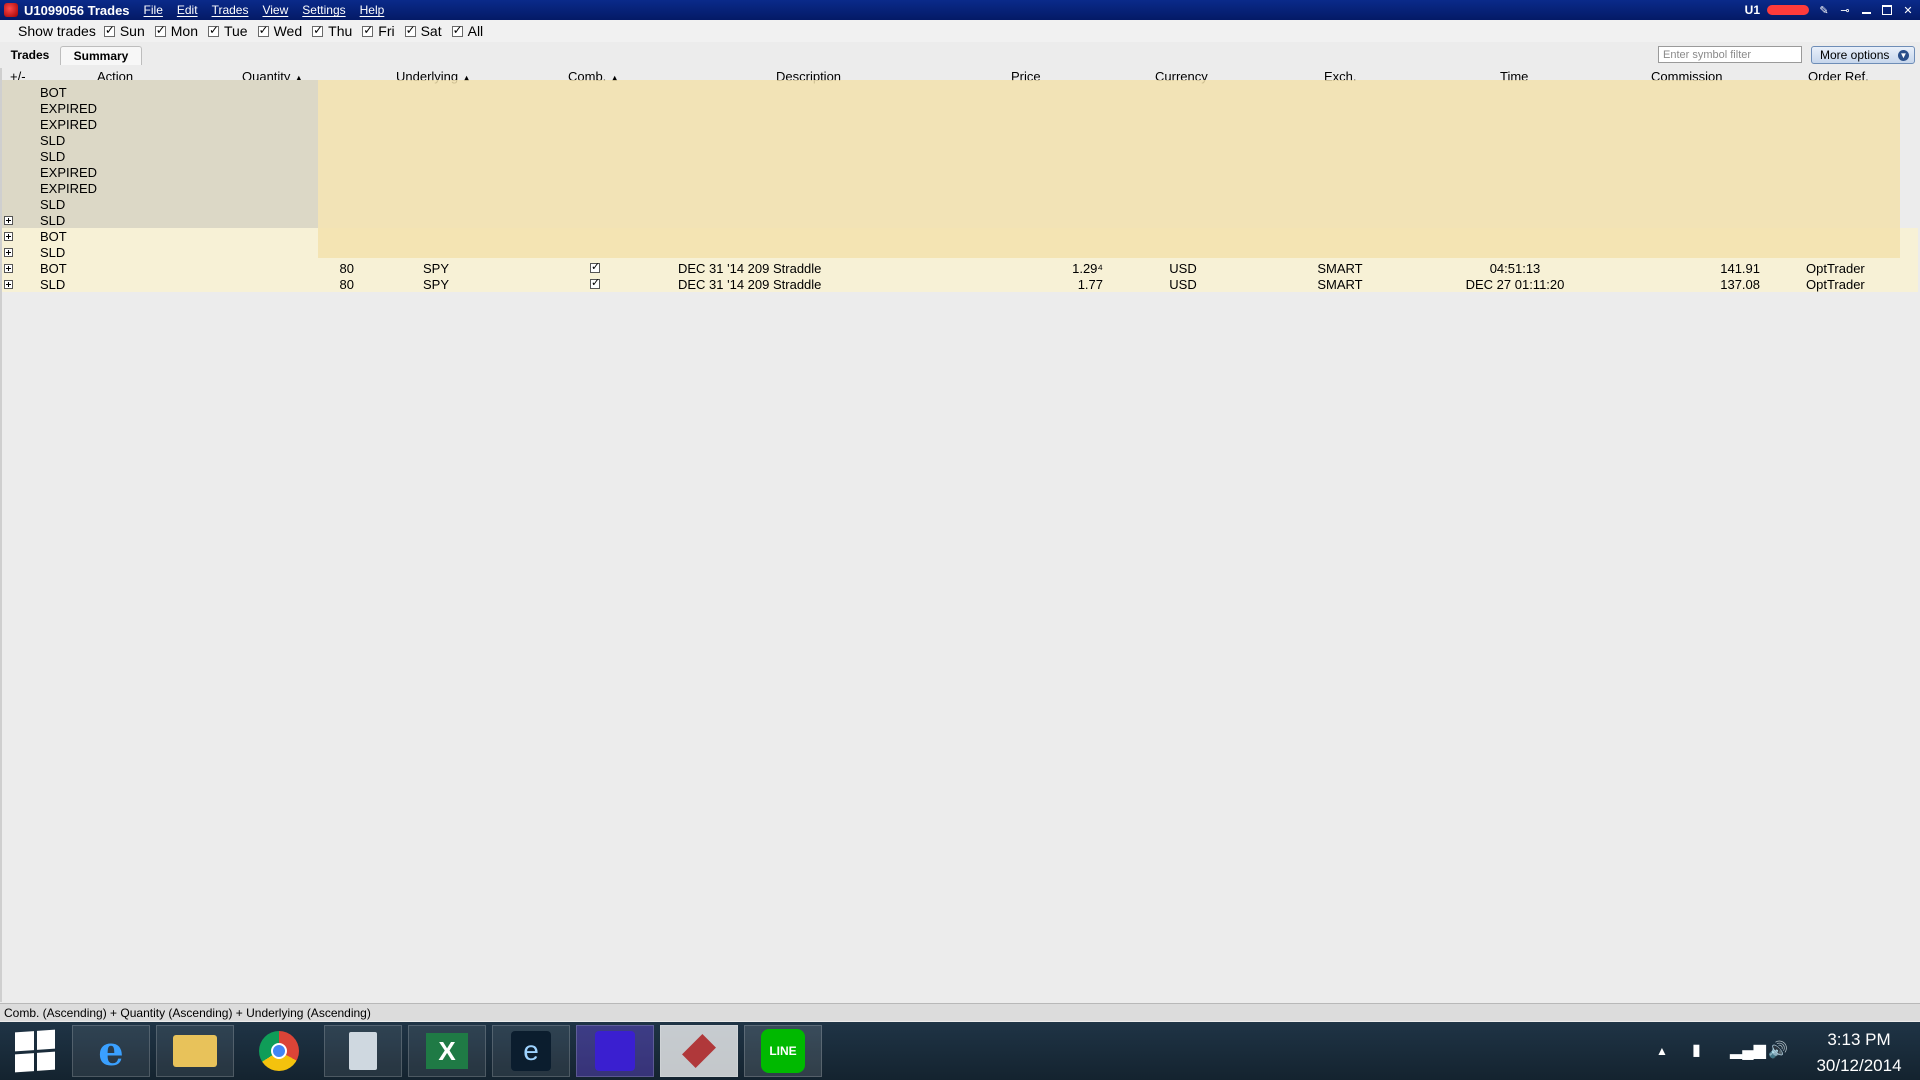 The width and height of the screenshot is (1920, 1080). What do you see at coordinates (783, 1051) in the screenshot?
I see `line-app-icon: LINE` at bounding box center [783, 1051].